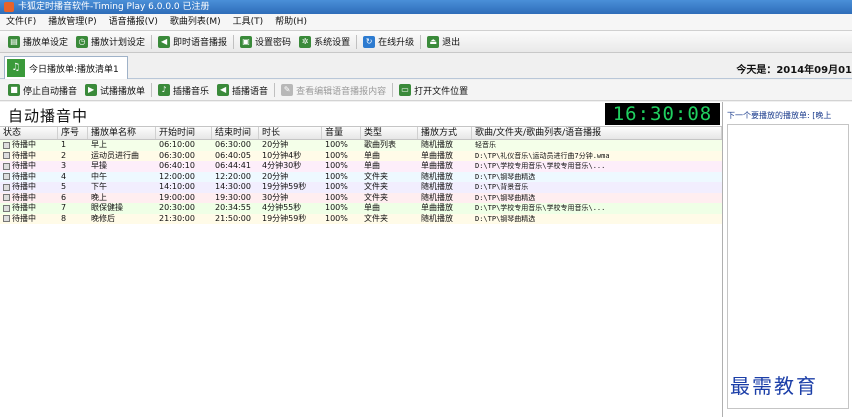 The image size is (852, 417). What do you see at coordinates (29, 133) in the screenshot?
I see `column-status: 状态` at bounding box center [29, 133].